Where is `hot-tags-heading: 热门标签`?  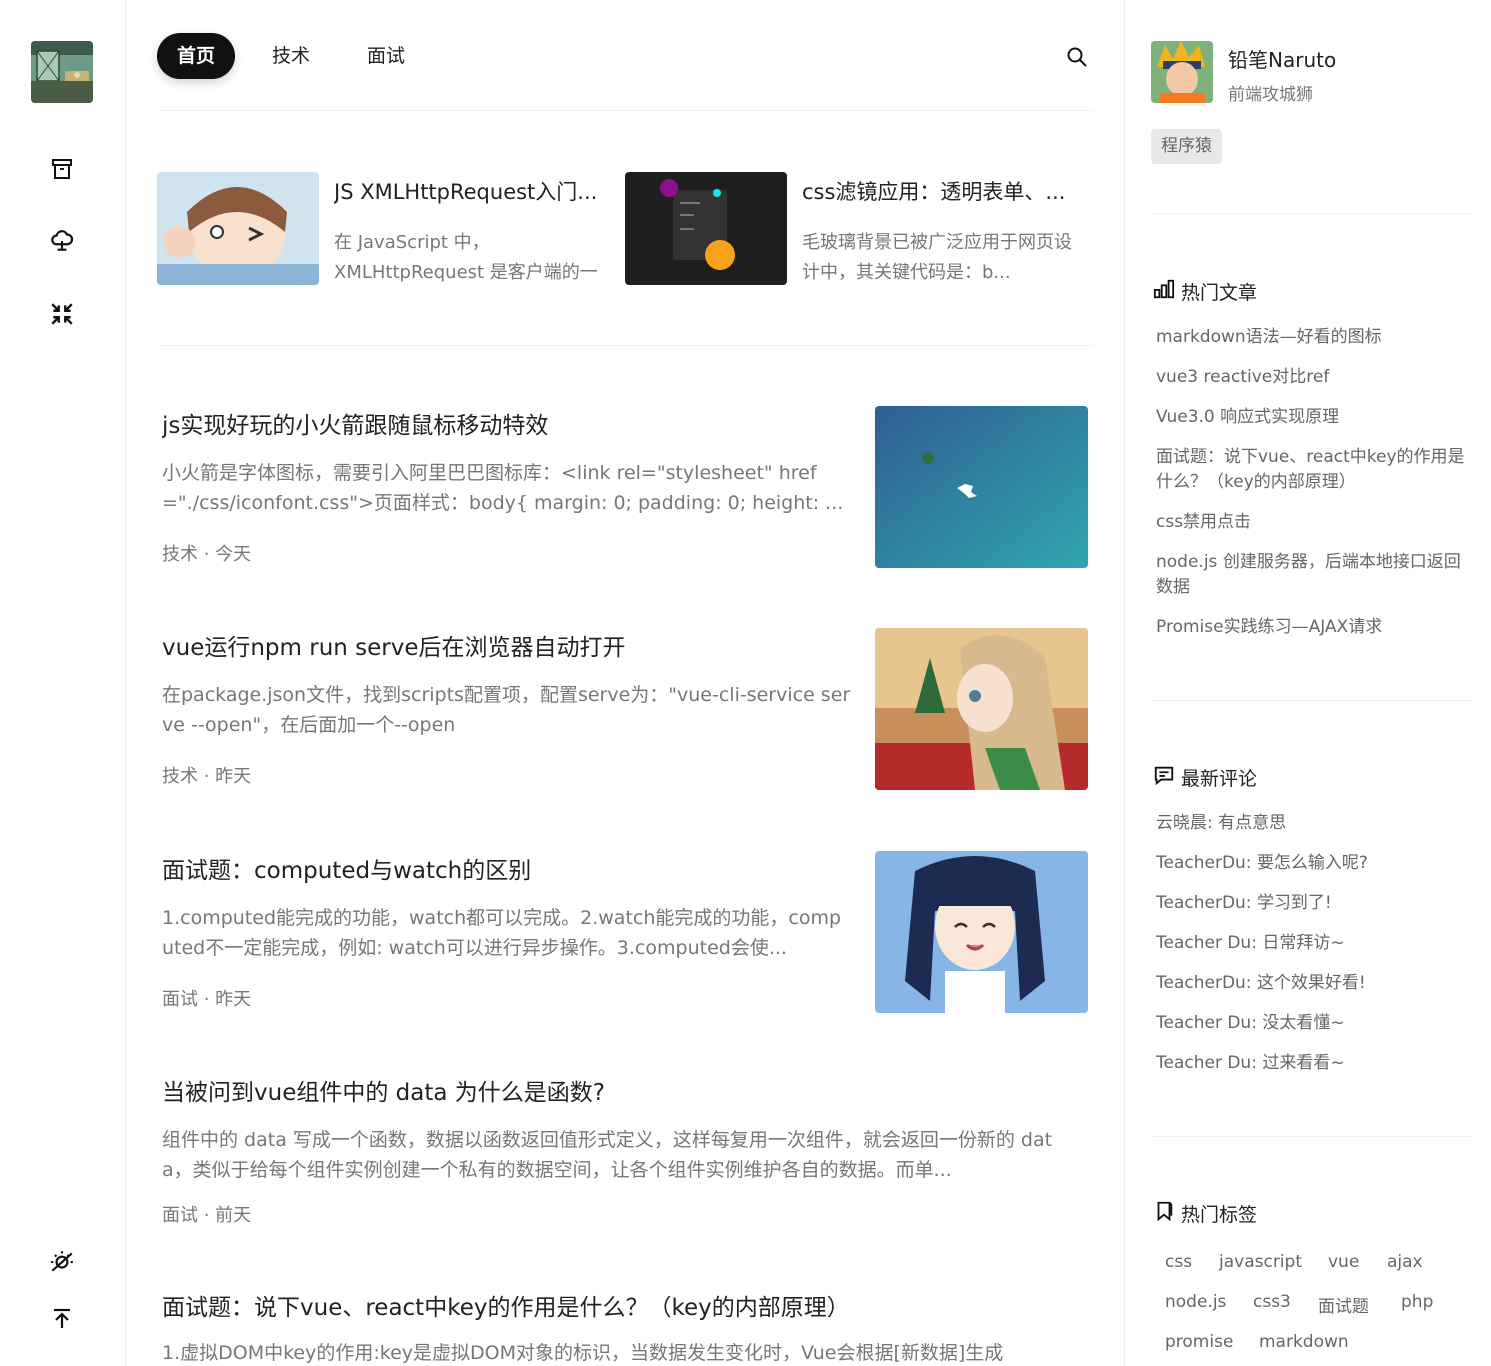
hot-tags-heading: 热门标签 is located at coordinates (1205, 1213).